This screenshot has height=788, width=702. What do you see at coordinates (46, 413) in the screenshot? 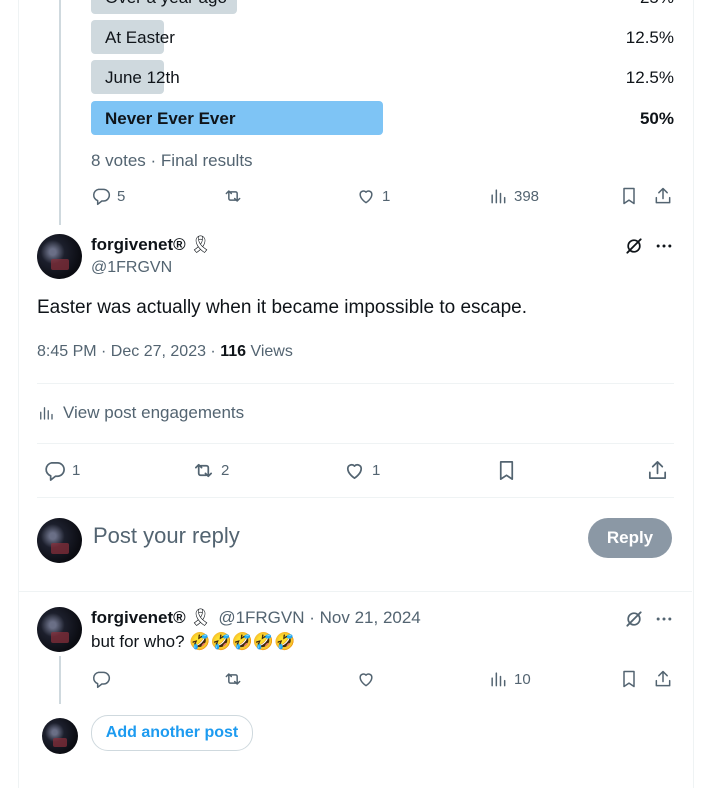
I see `engagements-icon` at bounding box center [46, 413].